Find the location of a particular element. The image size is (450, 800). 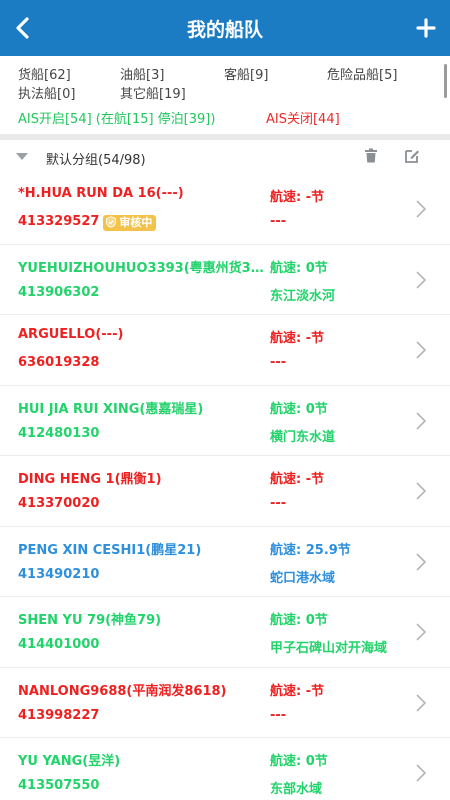

ship-mmsi: 413490210 is located at coordinates (58, 574).